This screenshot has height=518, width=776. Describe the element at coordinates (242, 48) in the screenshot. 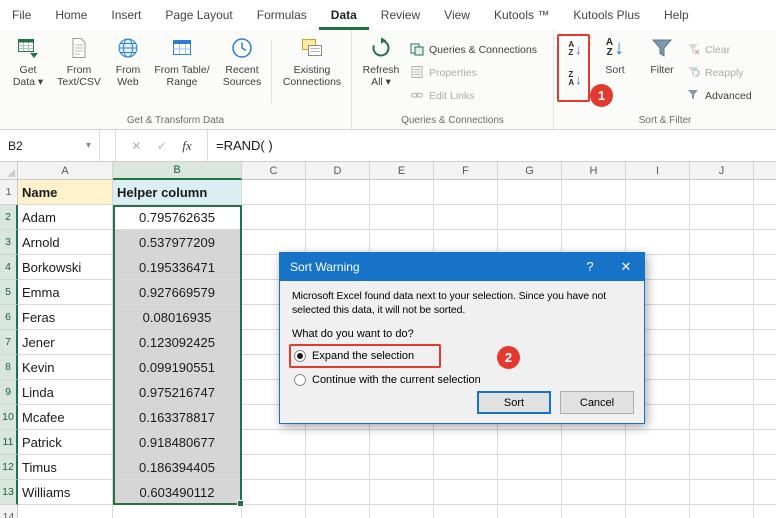

I see `recent-sources-icon` at that location.